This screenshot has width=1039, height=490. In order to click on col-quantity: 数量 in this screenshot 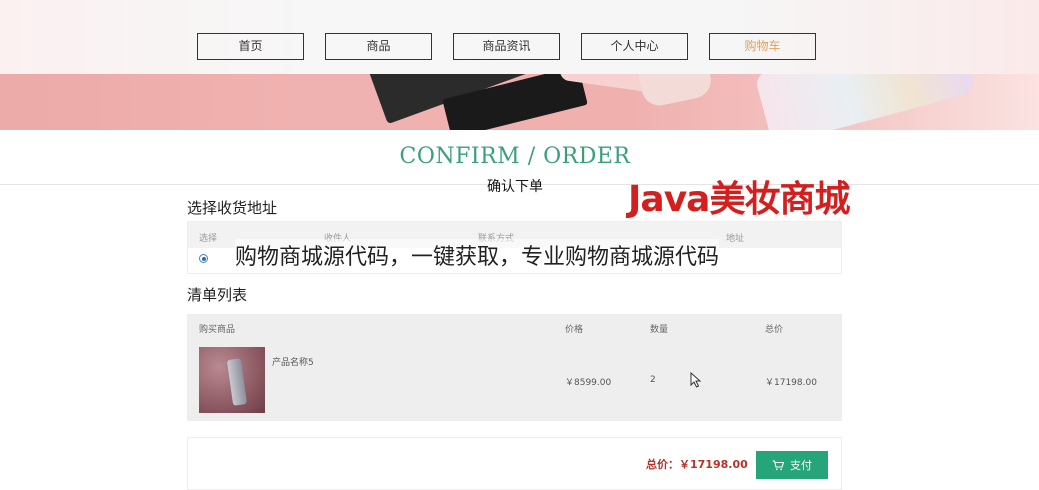, I will do `click(659, 330)`.